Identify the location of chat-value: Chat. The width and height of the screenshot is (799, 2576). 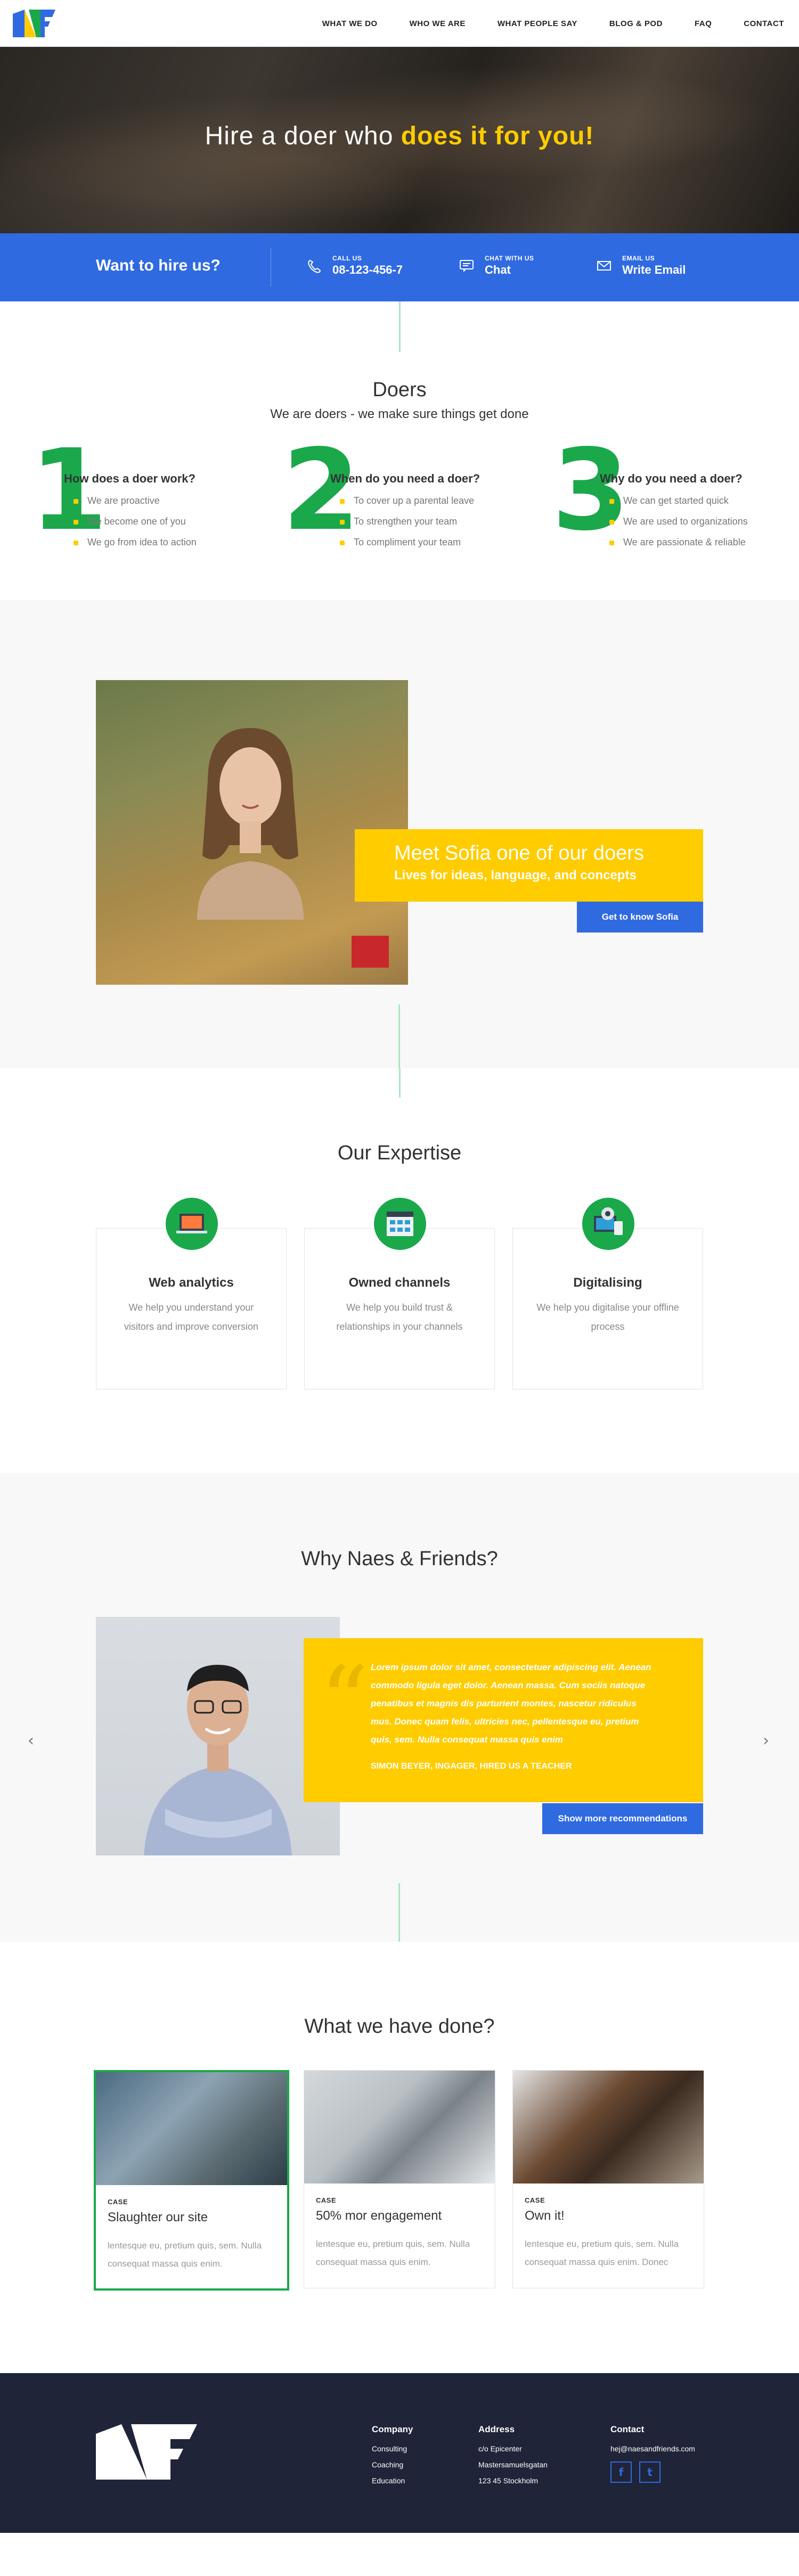
(498, 269).